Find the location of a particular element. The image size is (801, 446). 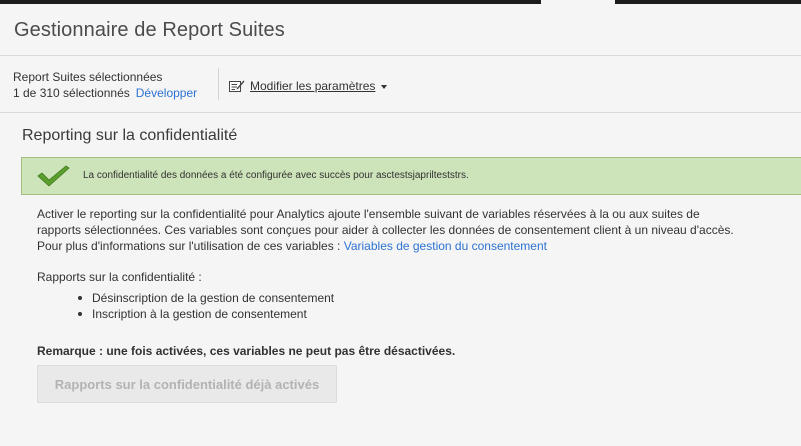

checkmark-icon is located at coordinates (53, 176).